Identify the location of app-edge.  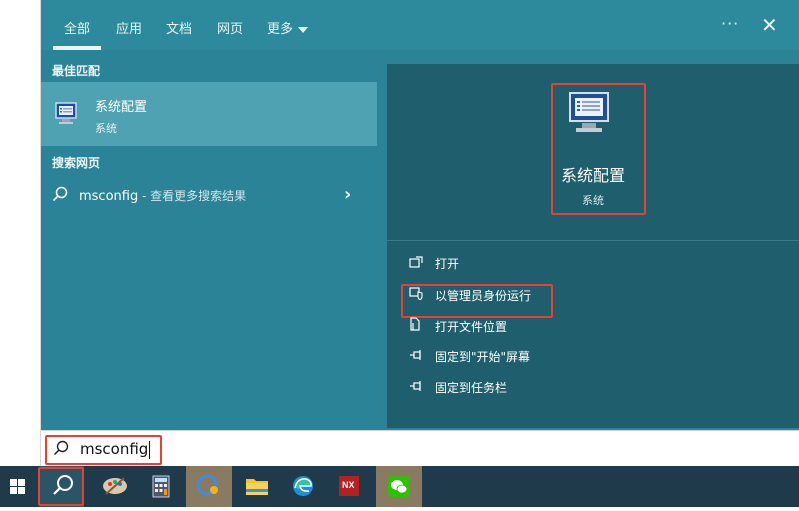
(303, 486).